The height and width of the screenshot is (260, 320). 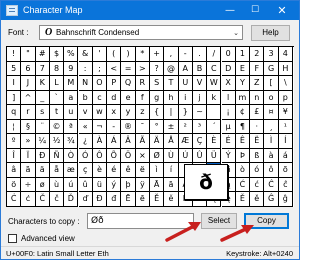 What do you see at coordinates (128, 126) in the screenshot?
I see `character-cell: ®` at bounding box center [128, 126].